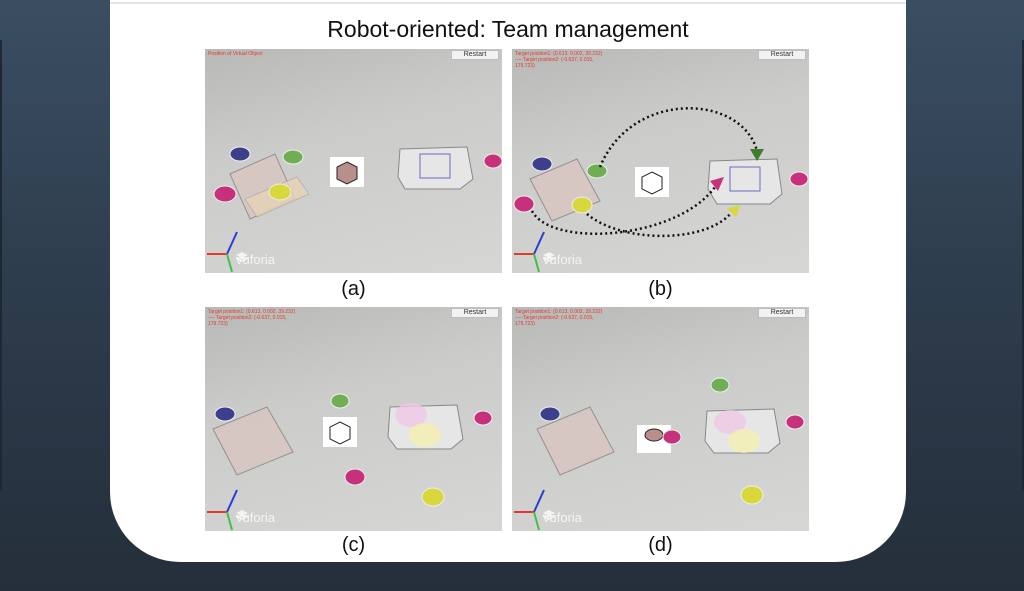 The height and width of the screenshot is (591, 1024). What do you see at coordinates (1, 265) in the screenshot?
I see `left-edge-strip` at bounding box center [1, 265].